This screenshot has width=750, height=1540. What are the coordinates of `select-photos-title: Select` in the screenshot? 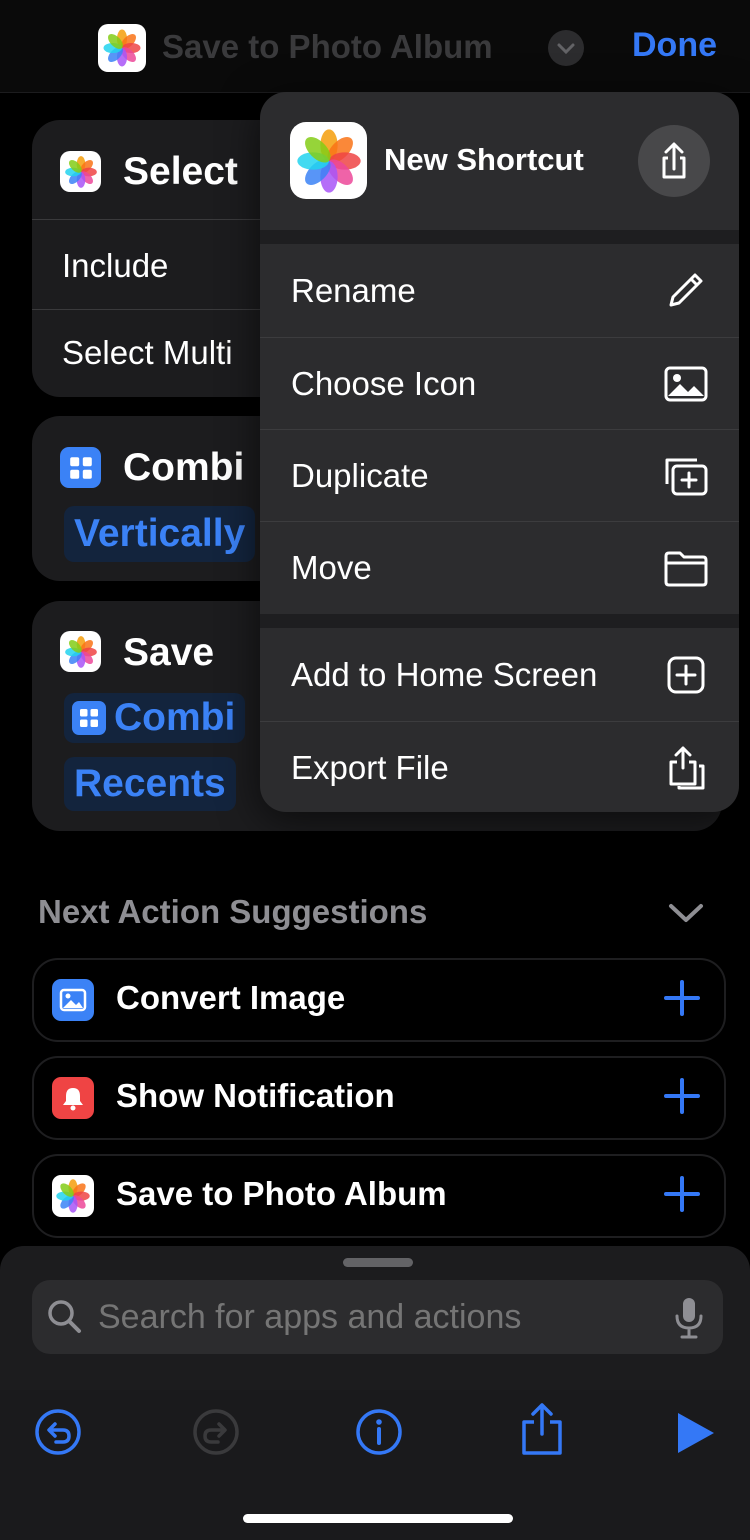 It's located at (180, 171).